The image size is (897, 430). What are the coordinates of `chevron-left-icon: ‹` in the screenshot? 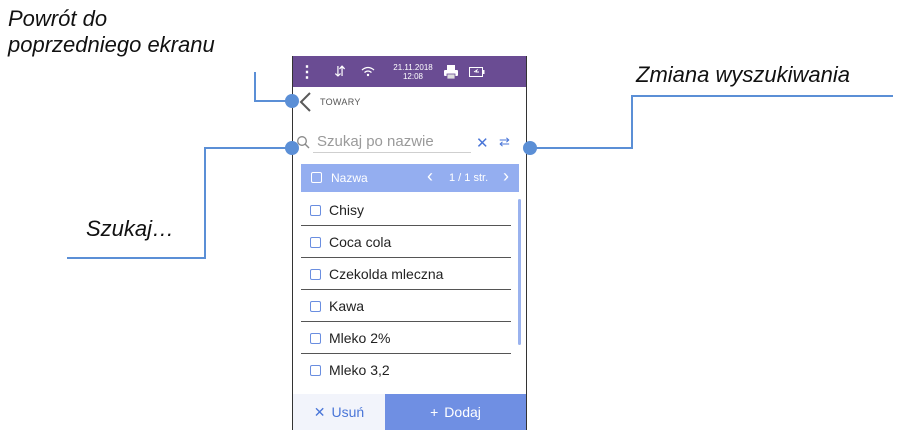 It's located at (430, 176).